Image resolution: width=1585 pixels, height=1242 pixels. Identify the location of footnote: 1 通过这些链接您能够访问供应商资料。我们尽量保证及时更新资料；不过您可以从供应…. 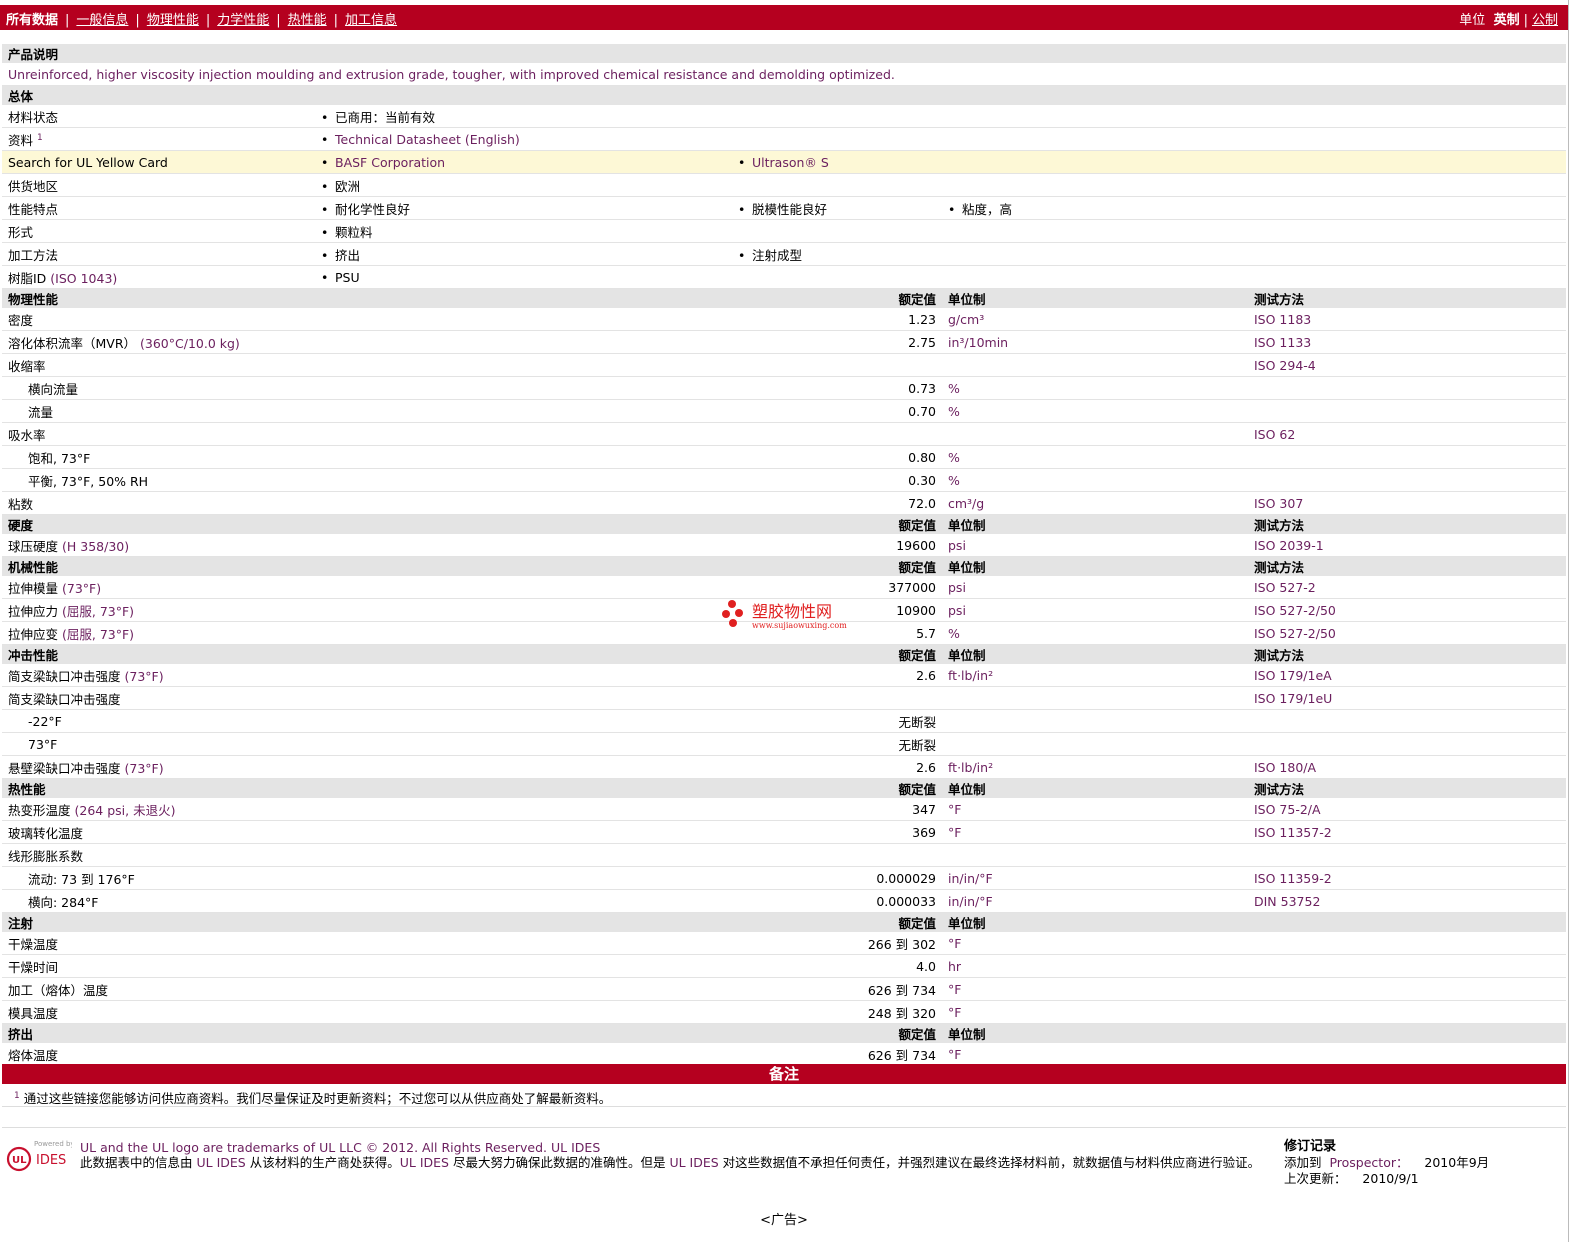
(312, 1097).